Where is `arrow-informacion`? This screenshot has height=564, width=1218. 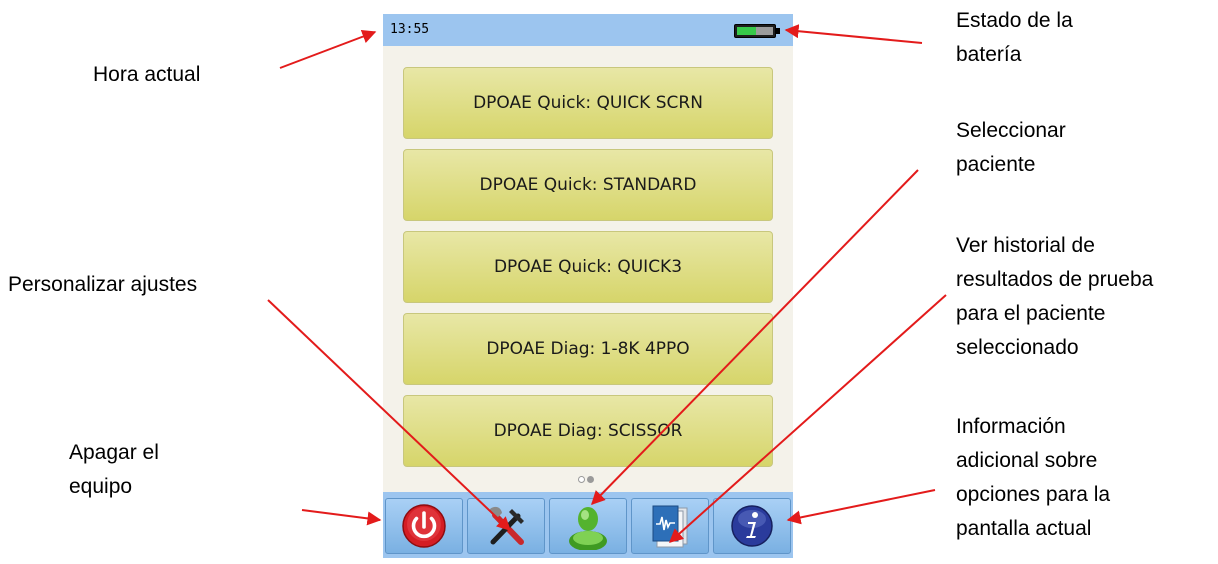 arrow-informacion is located at coordinates (861, 507).